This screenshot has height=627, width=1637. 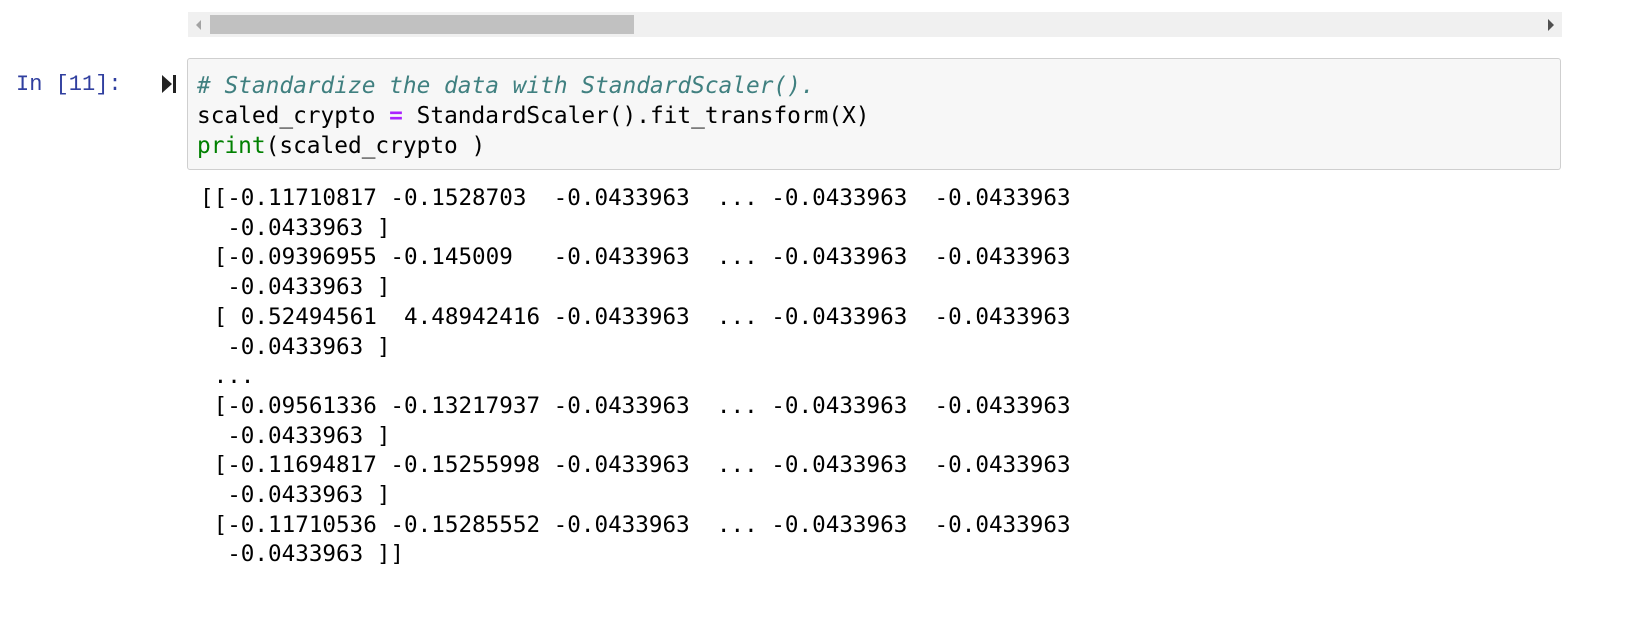 I want to click on code-text: scaled_crypto, so click(x=293, y=116).